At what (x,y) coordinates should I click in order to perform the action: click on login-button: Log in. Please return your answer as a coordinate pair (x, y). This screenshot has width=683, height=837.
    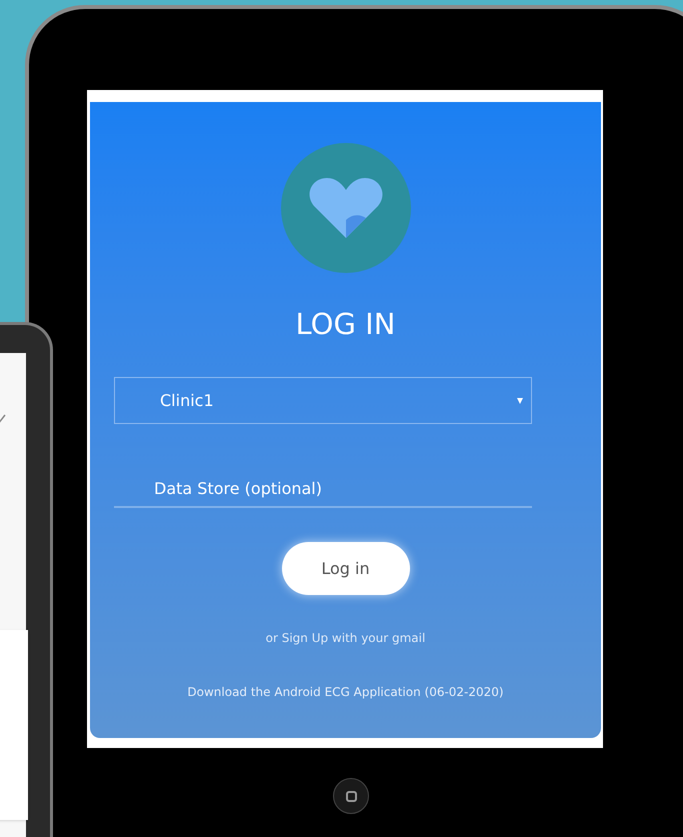
    Looking at the image, I should click on (346, 568).